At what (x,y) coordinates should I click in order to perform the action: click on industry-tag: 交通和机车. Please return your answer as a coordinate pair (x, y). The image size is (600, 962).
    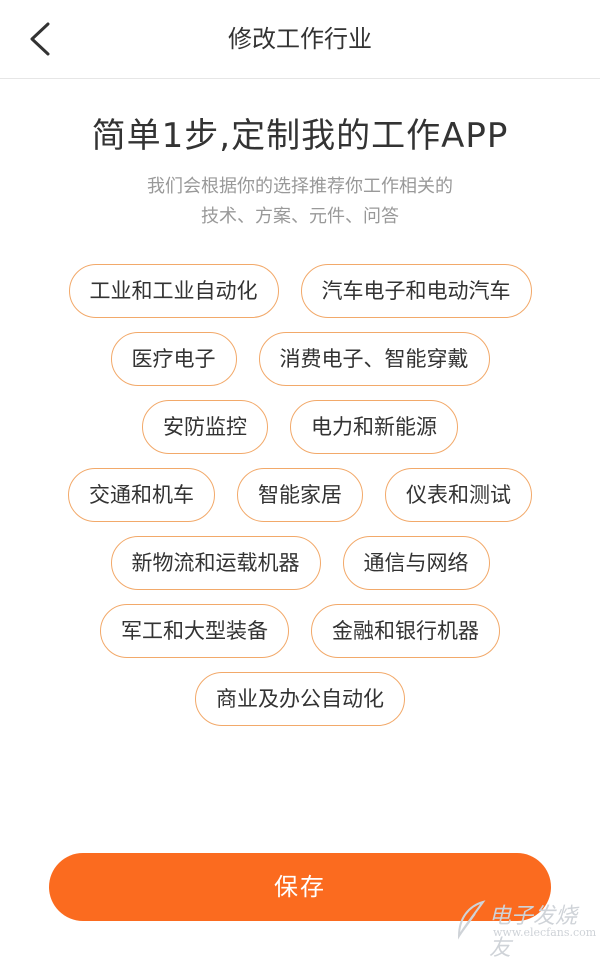
    Looking at the image, I should click on (141, 495).